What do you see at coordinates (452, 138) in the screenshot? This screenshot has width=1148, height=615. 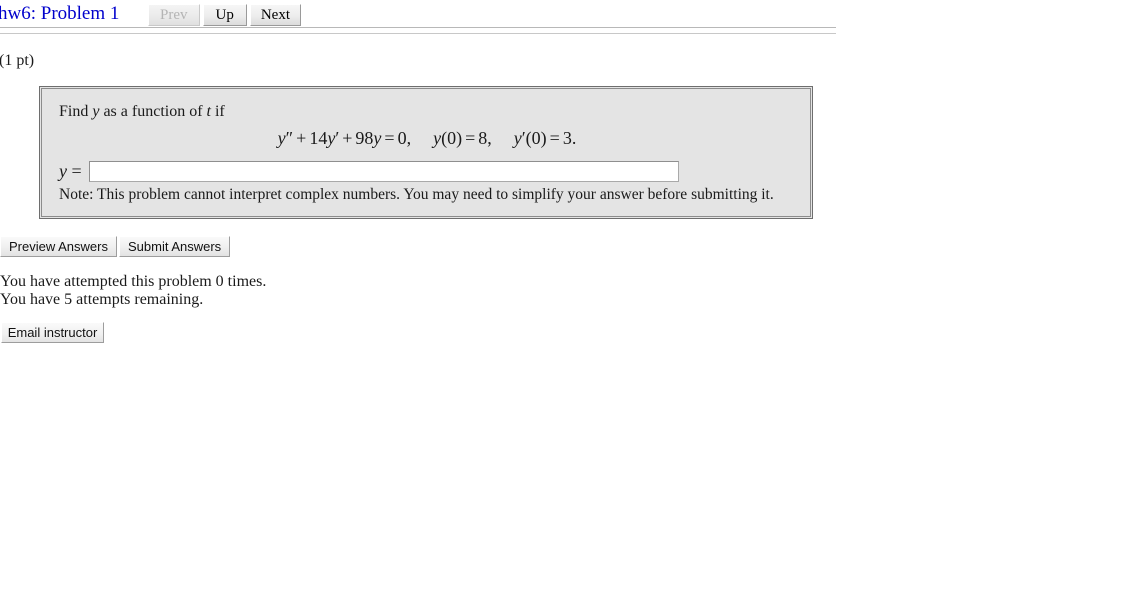 I see `ic1-argument: (0)` at bounding box center [452, 138].